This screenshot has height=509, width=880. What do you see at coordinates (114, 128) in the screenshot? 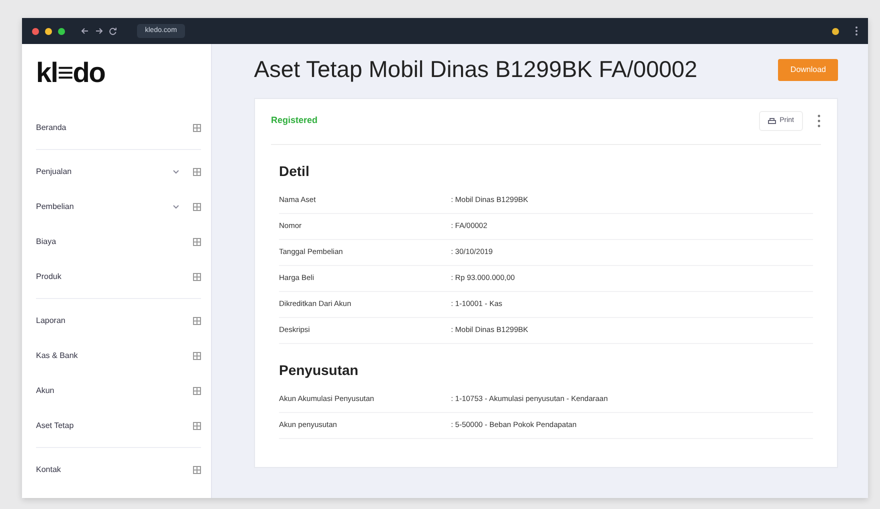
I see `sidebar-item: Beranda` at bounding box center [114, 128].